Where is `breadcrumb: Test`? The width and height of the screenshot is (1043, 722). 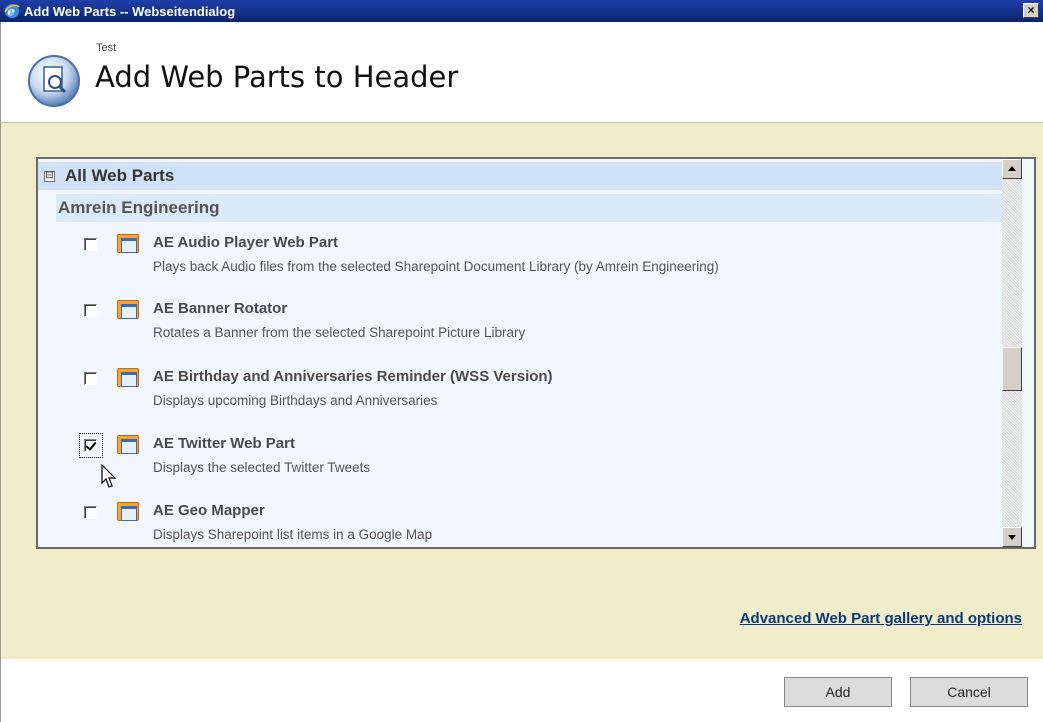
breadcrumb: Test is located at coordinates (106, 48).